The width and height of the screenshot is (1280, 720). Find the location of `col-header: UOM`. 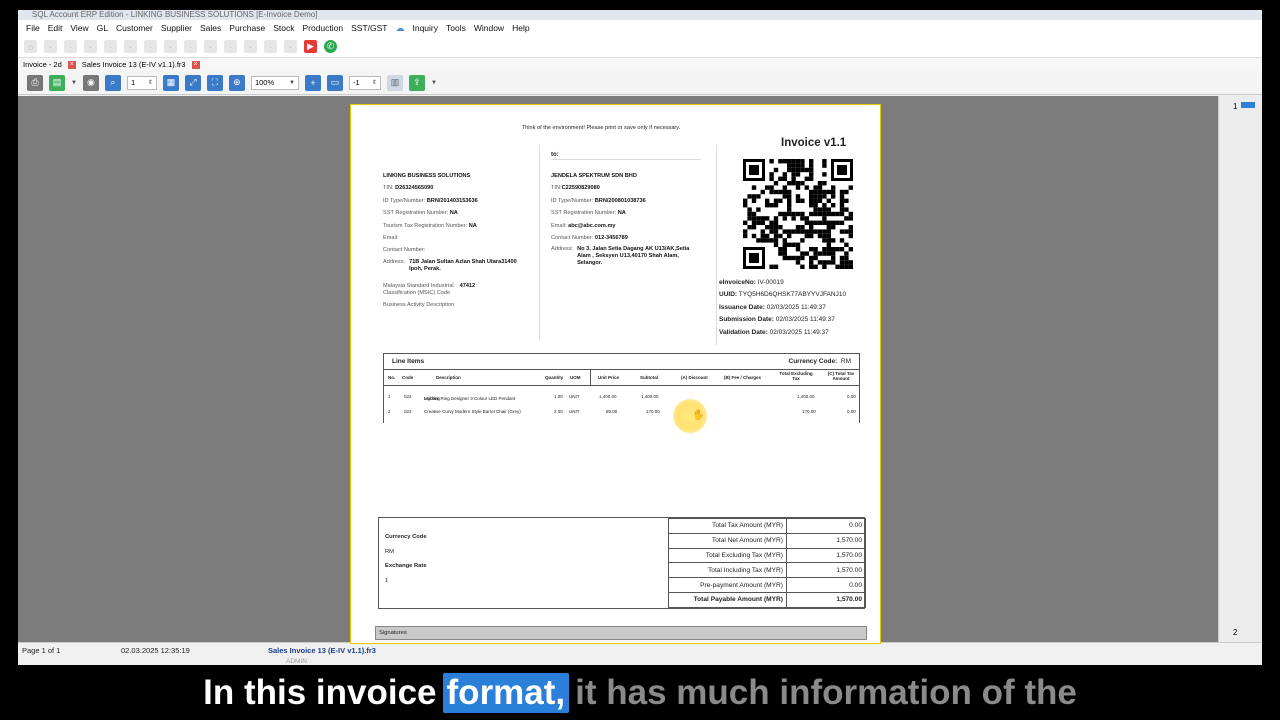

col-header: UOM is located at coordinates (575, 377).